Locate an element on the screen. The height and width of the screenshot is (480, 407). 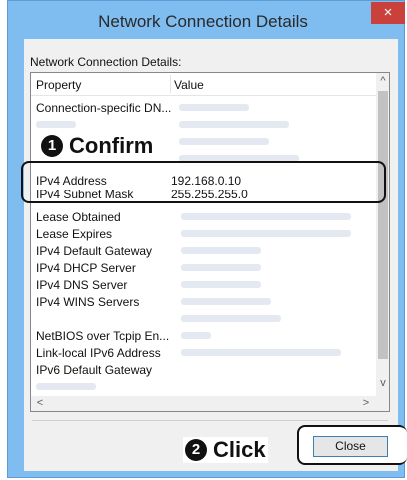
row-property: IPv4 WINS Servers is located at coordinates (88, 302).